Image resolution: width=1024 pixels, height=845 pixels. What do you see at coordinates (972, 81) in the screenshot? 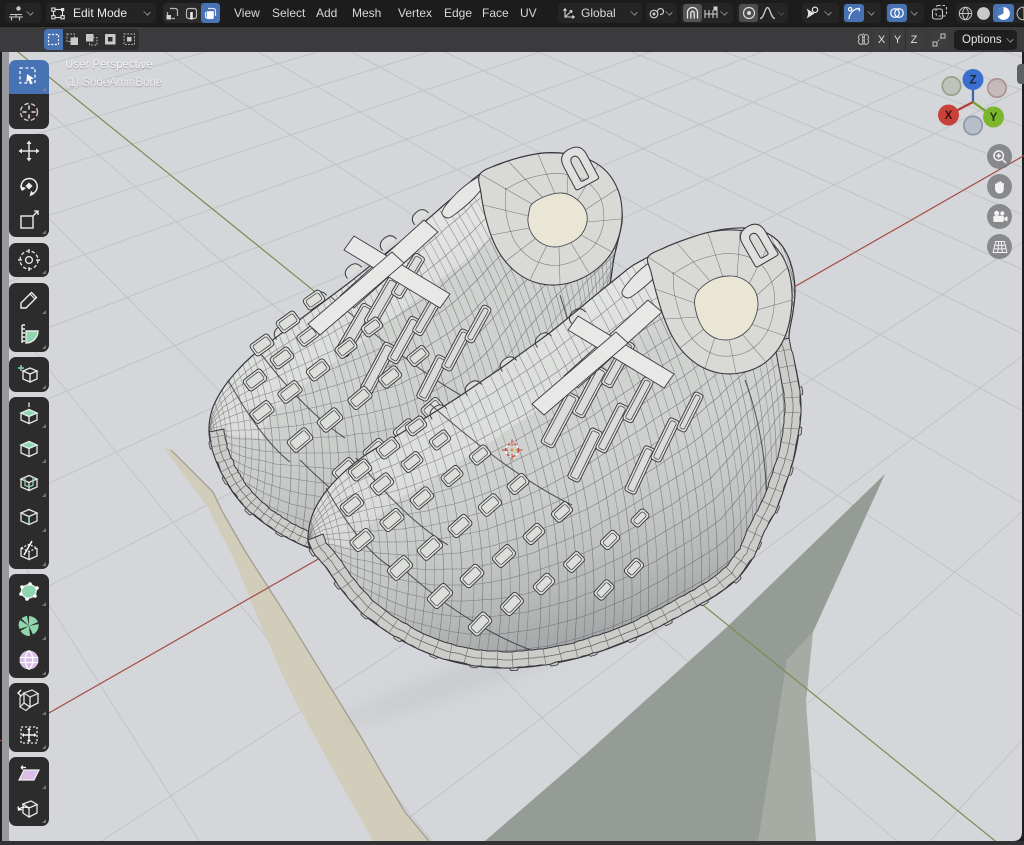
I see `svg-text: Z` at bounding box center [972, 81].